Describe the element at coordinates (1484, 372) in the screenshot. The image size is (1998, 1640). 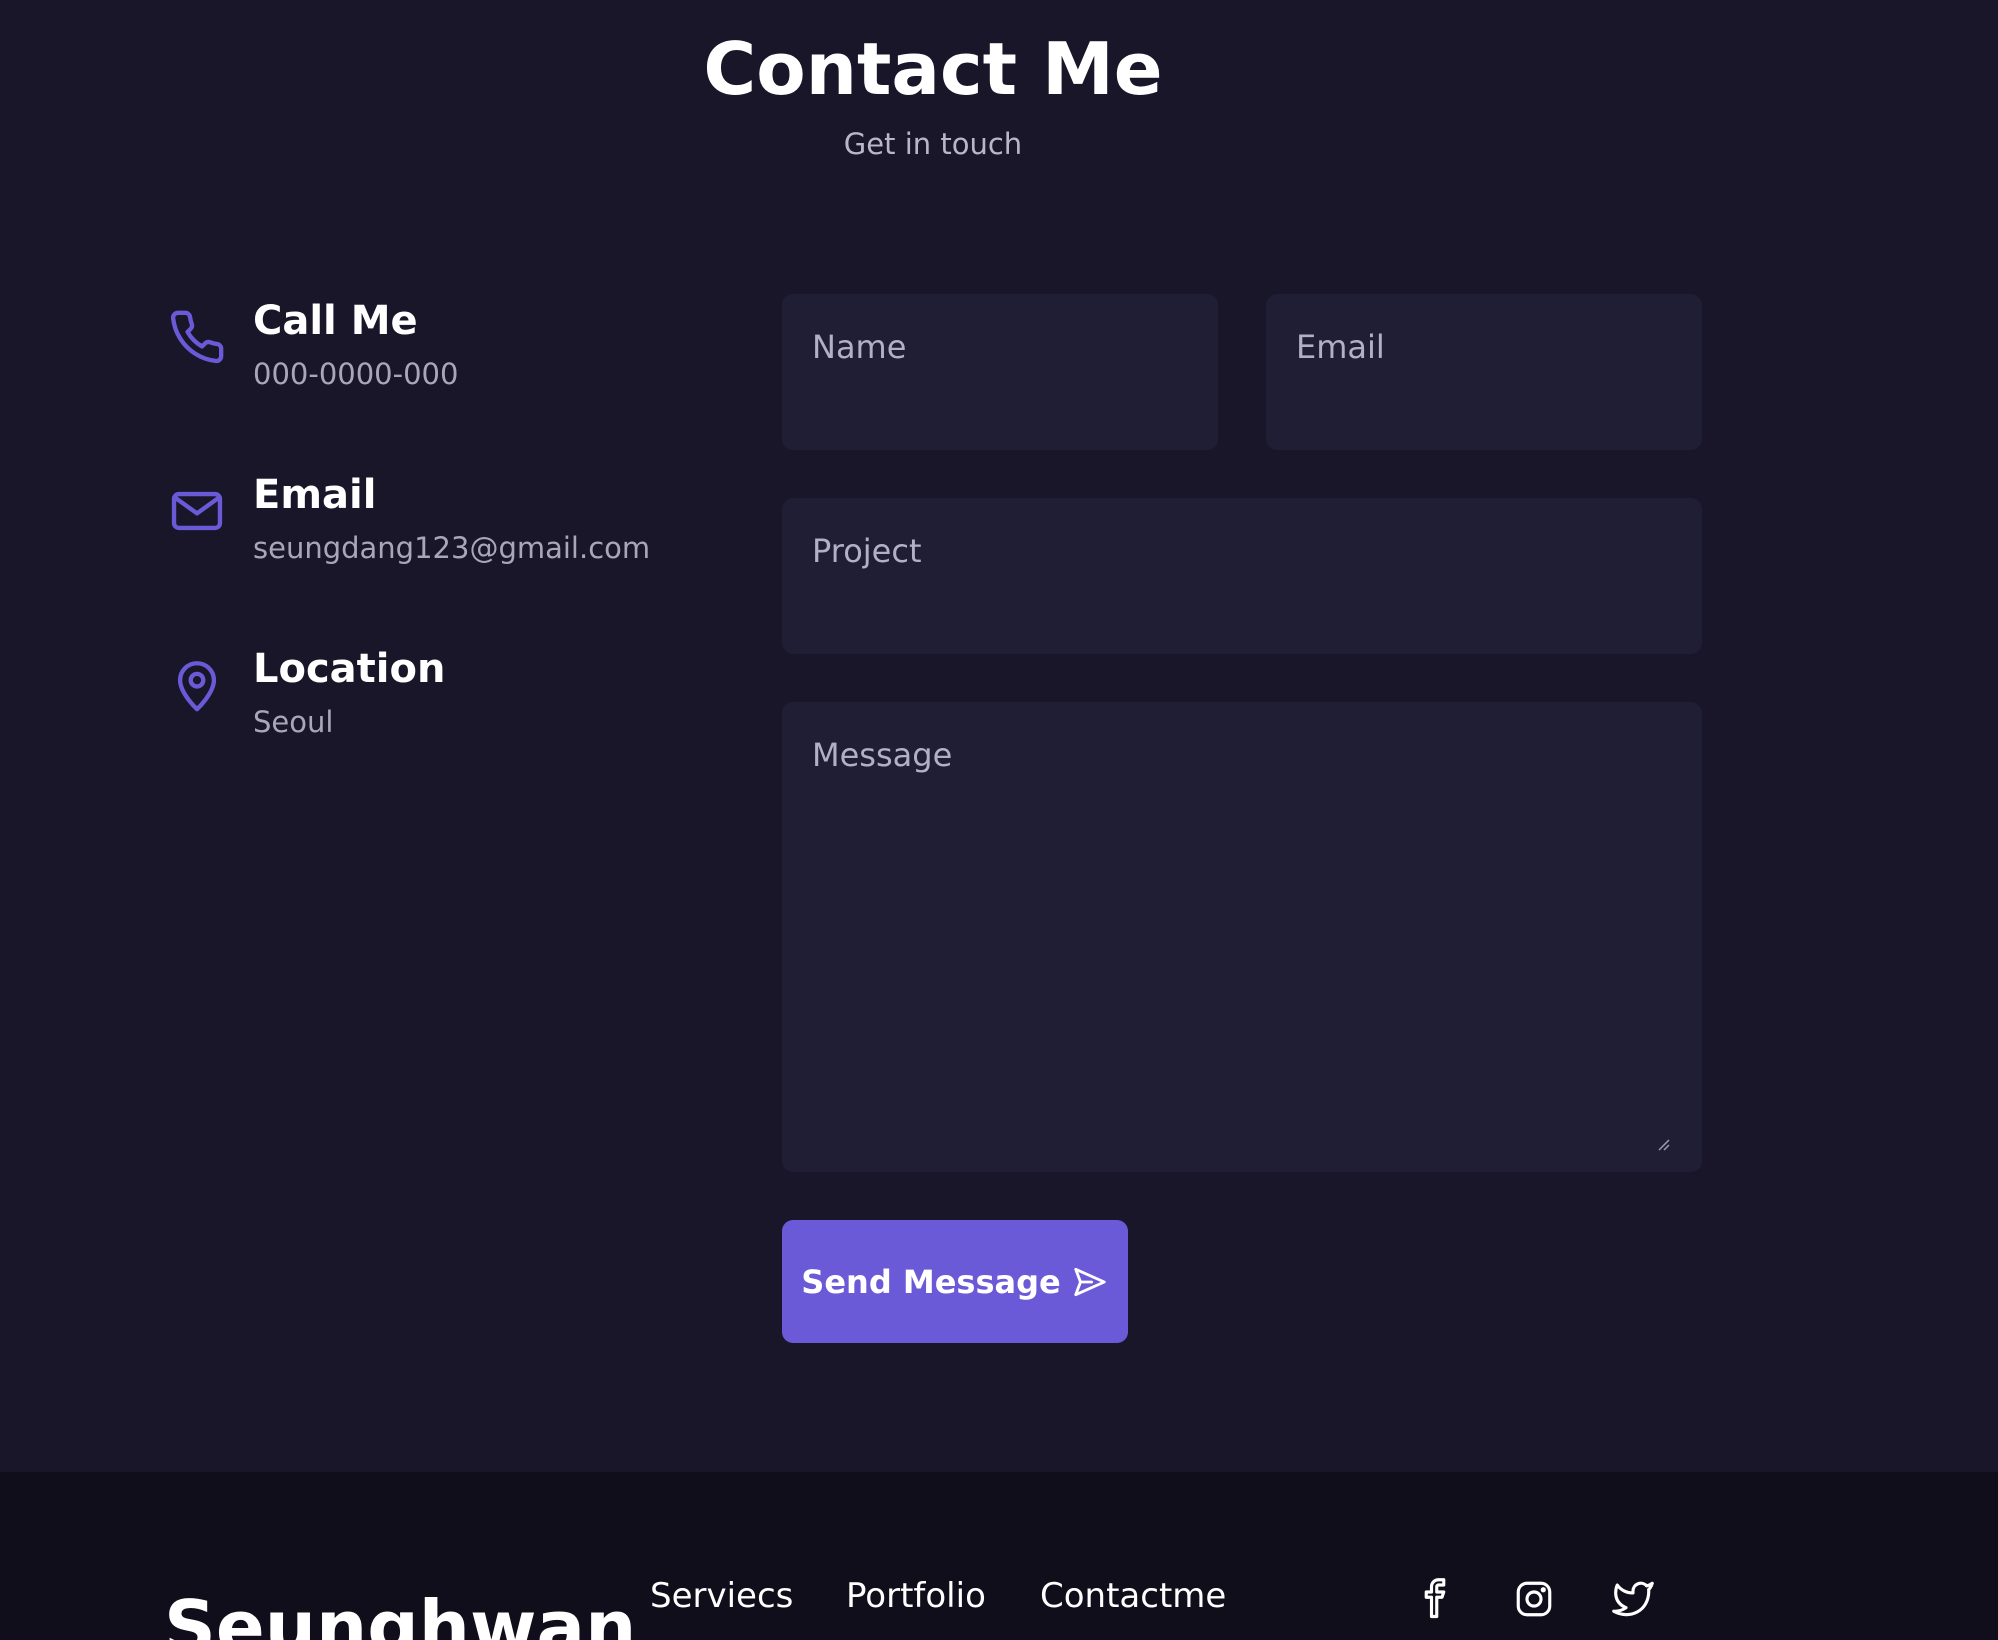
I see `email-field-container` at that location.